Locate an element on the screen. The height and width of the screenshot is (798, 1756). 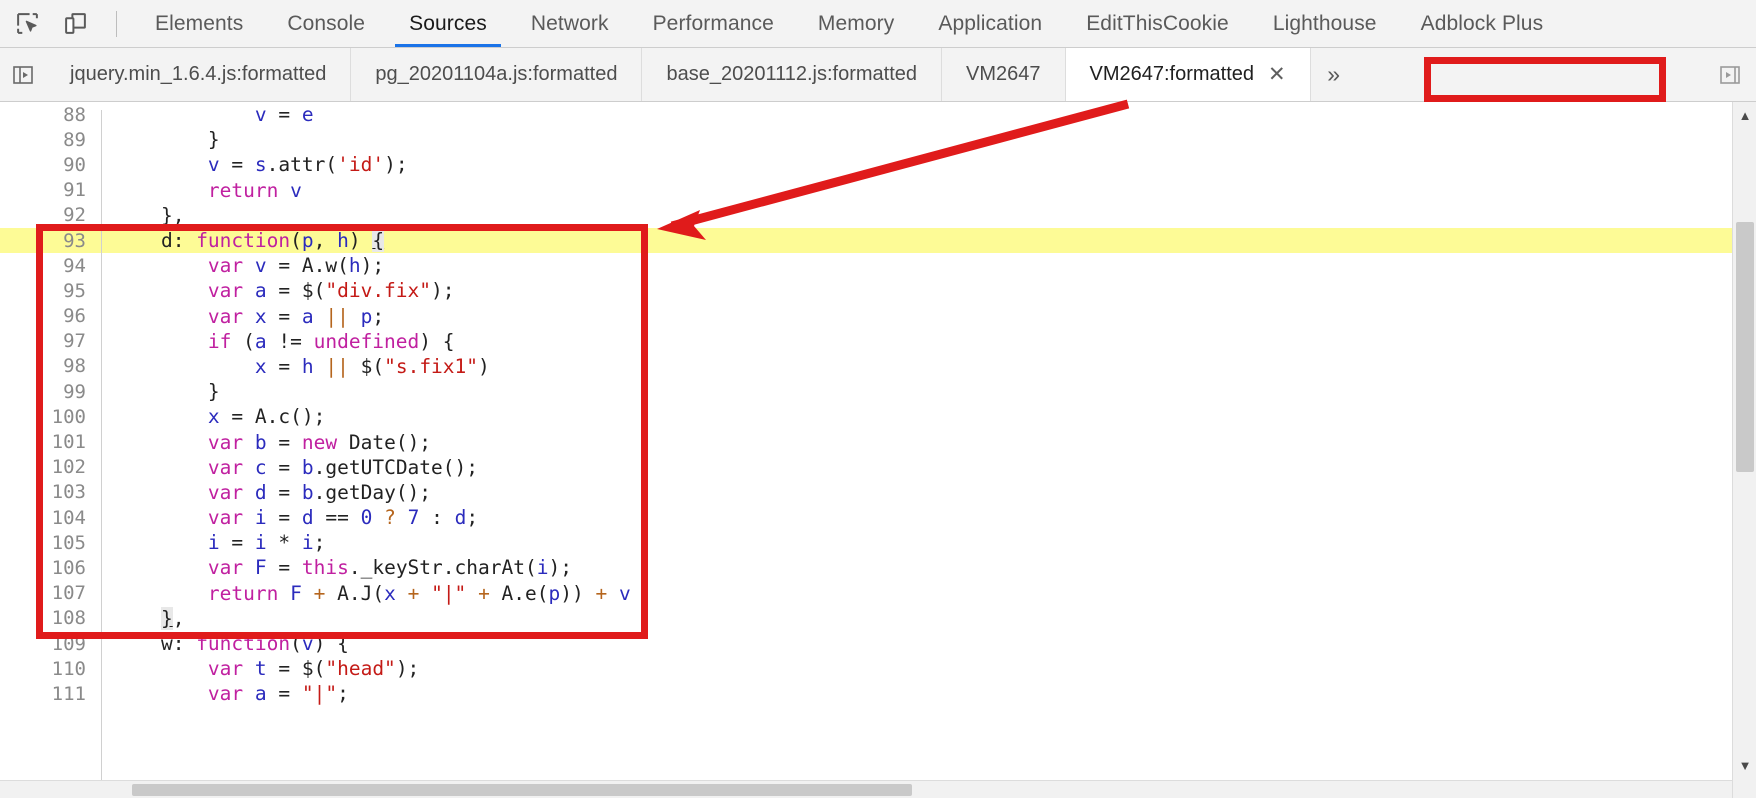
code-line: 108 }, is located at coordinates (866, 618).